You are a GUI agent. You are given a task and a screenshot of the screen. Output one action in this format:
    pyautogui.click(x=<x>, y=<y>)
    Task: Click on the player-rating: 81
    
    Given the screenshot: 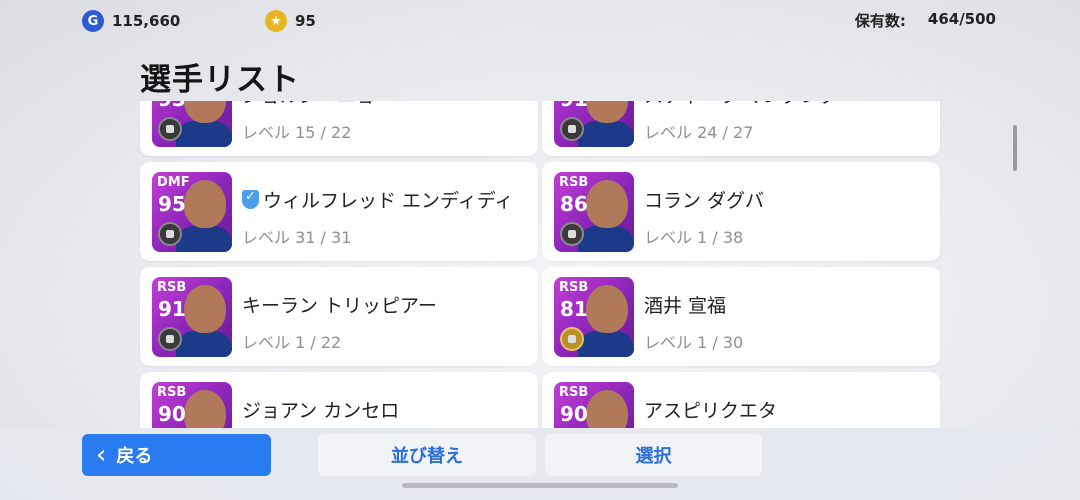 What is the action you would take?
    pyautogui.click(x=574, y=309)
    